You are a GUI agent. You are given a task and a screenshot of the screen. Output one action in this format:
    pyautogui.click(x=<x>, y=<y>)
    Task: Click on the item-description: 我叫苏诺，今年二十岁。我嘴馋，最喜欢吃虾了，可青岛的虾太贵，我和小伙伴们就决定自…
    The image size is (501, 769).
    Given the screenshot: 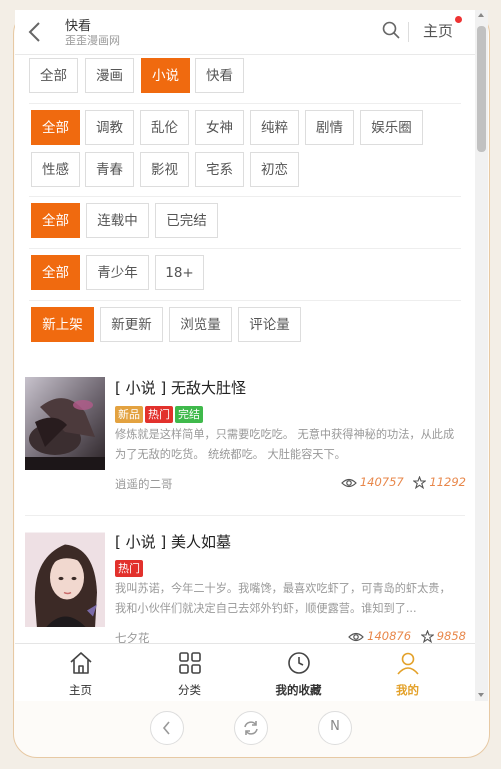 What is the action you would take?
    pyautogui.click(x=283, y=598)
    